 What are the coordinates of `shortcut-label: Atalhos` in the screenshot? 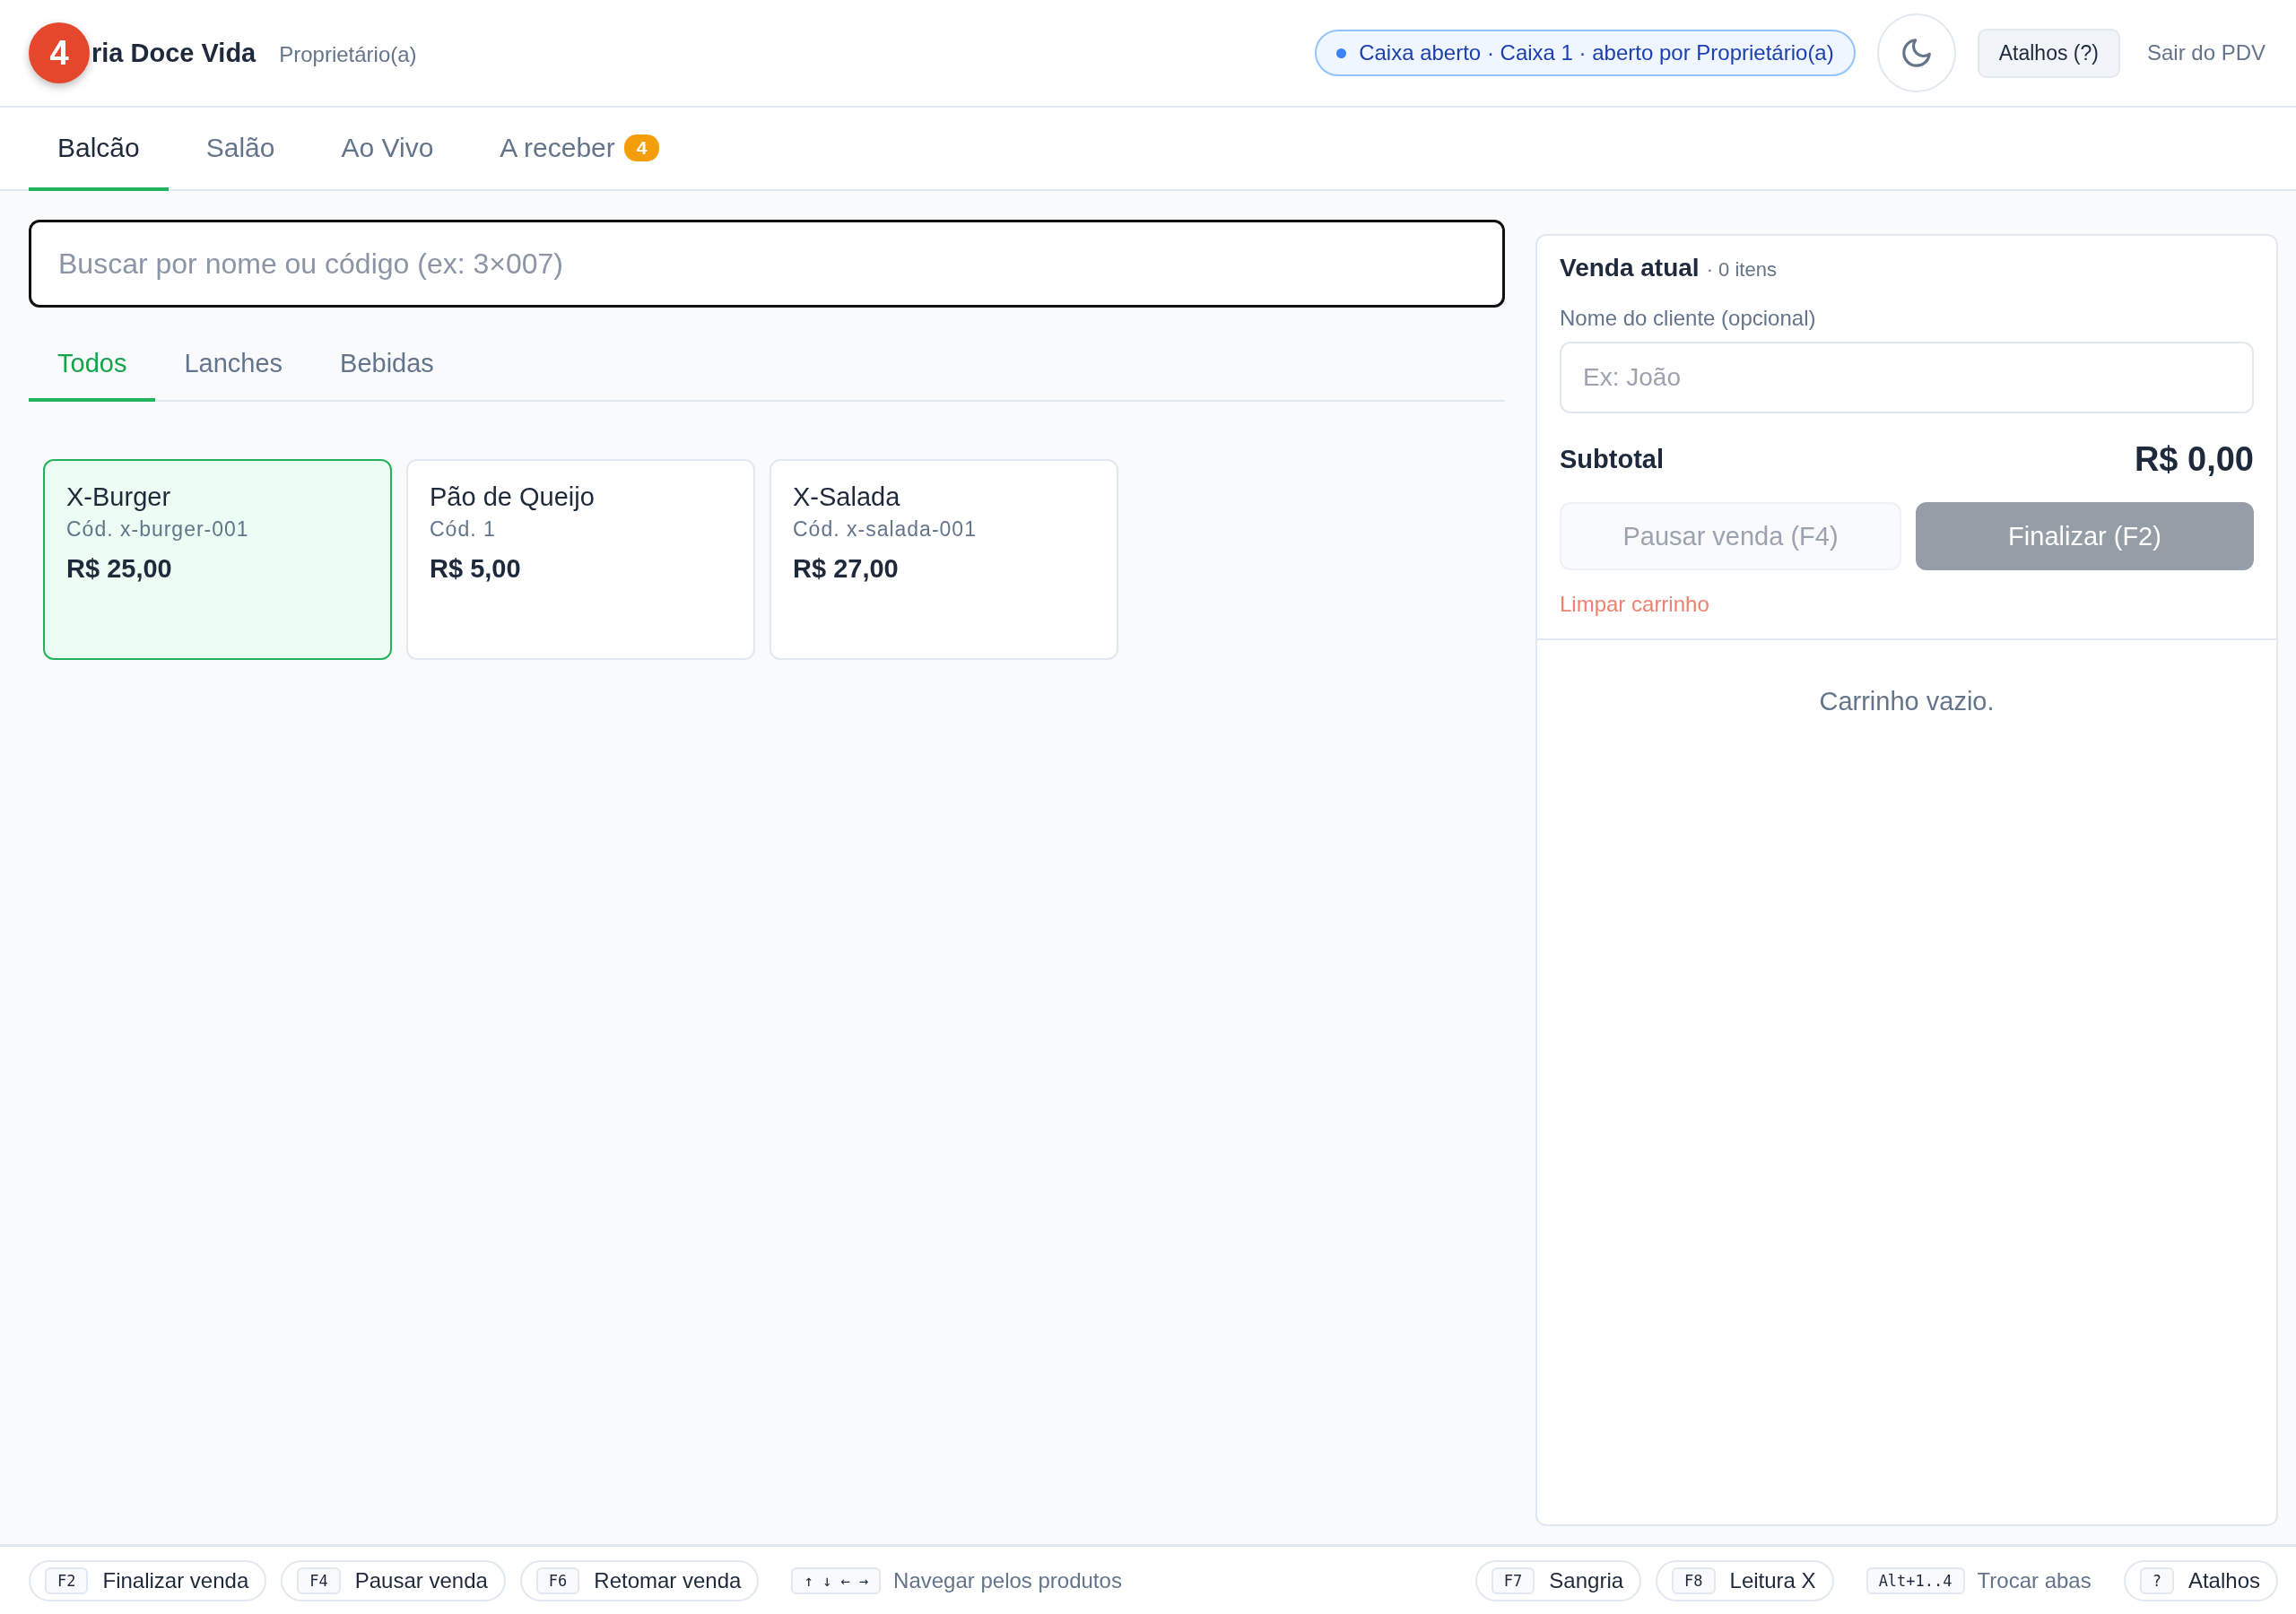 It's located at (2223, 1580).